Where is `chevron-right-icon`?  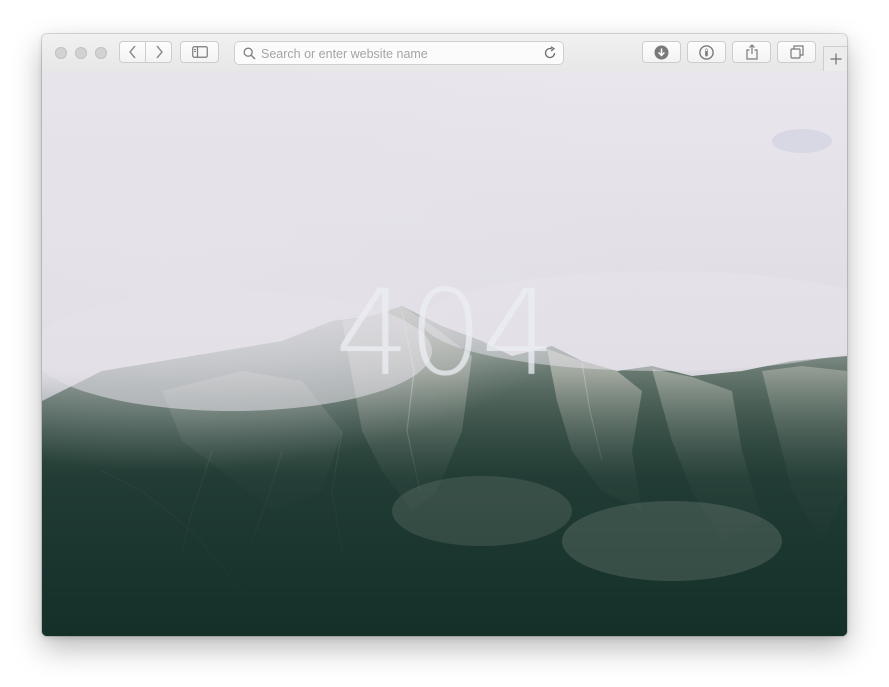
chevron-right-icon is located at coordinates (159, 52).